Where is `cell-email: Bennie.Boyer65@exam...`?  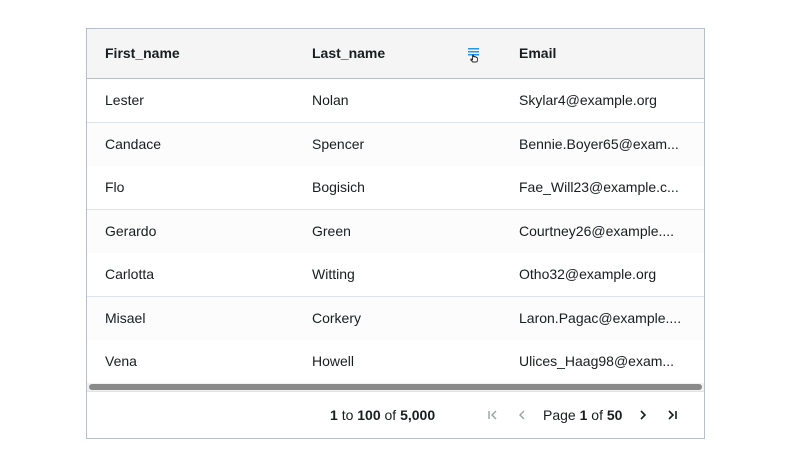 cell-email: Bennie.Boyer65@exam... is located at coordinates (604, 144).